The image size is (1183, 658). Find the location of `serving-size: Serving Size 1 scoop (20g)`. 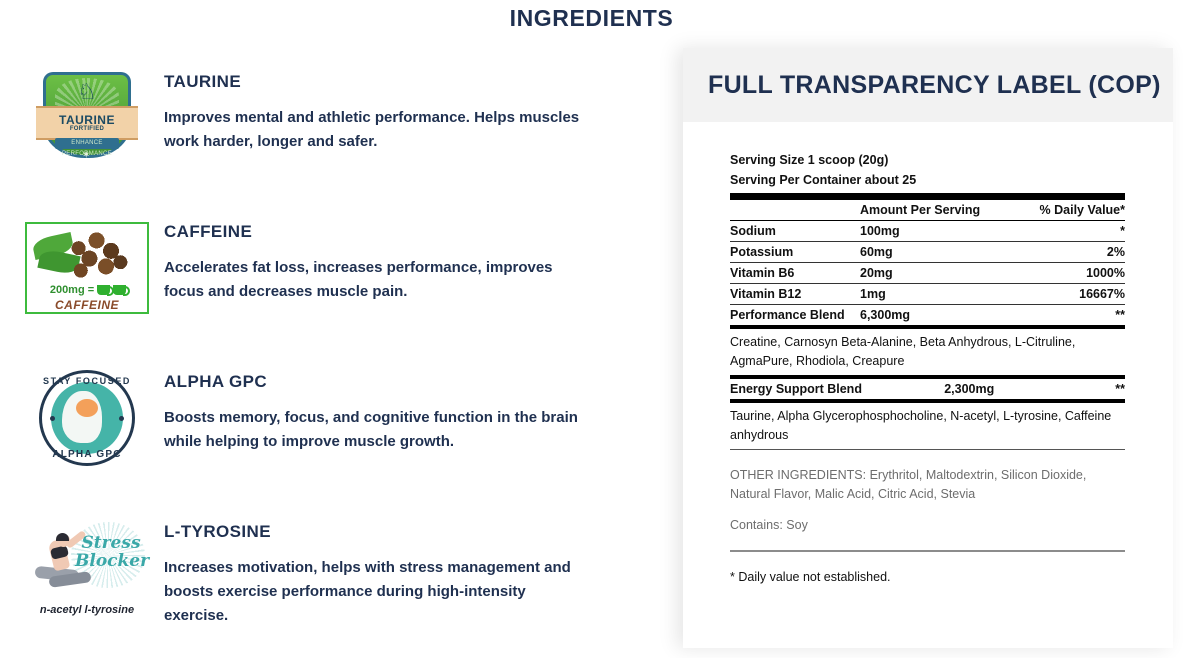

serving-size: Serving Size 1 scoop (20g) is located at coordinates (809, 160).